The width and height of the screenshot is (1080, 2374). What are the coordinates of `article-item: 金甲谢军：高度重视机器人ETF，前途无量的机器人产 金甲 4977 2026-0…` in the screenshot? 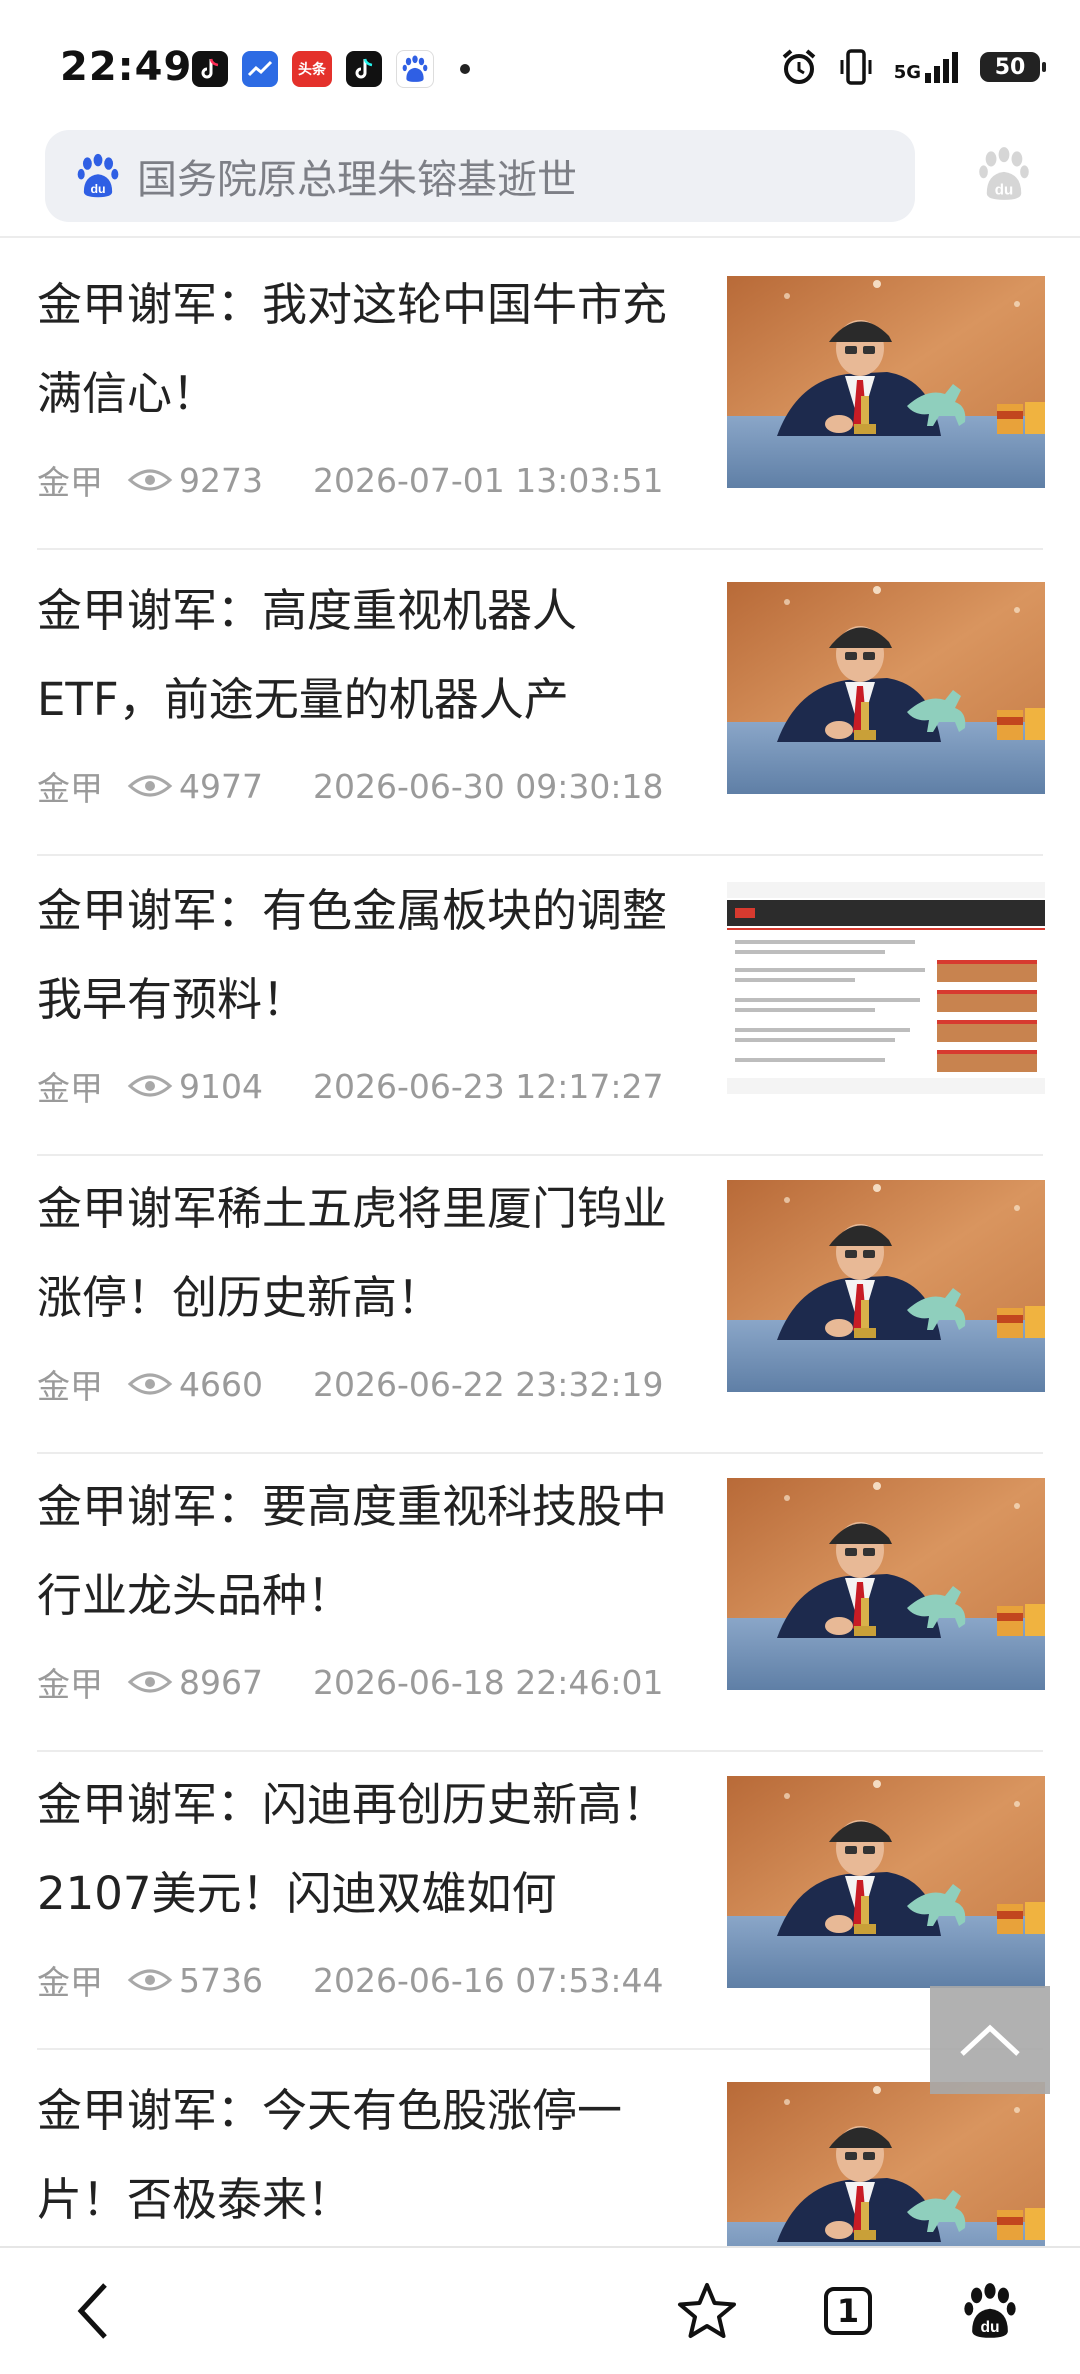 It's located at (540, 703).